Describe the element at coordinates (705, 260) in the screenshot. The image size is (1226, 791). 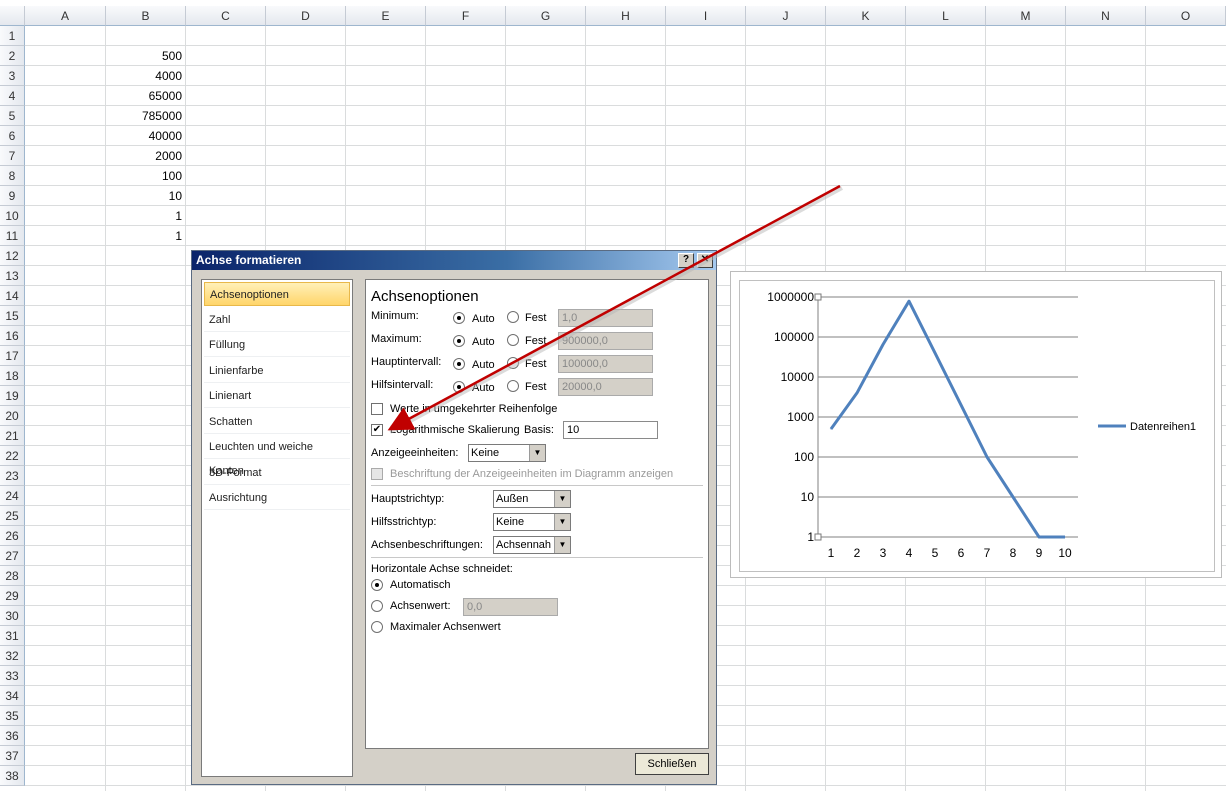
I see `close-icon: ✕` at that location.